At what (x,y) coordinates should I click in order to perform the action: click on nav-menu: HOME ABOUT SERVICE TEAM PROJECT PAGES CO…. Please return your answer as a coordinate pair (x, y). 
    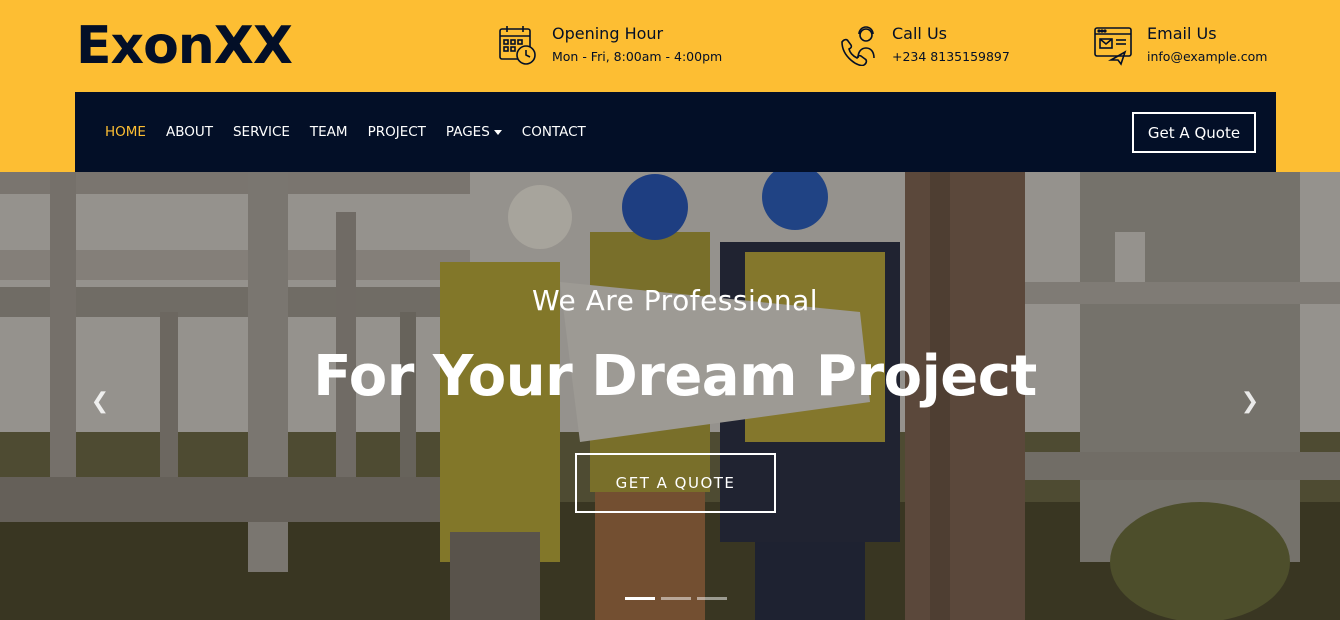
    Looking at the image, I should click on (355, 132).